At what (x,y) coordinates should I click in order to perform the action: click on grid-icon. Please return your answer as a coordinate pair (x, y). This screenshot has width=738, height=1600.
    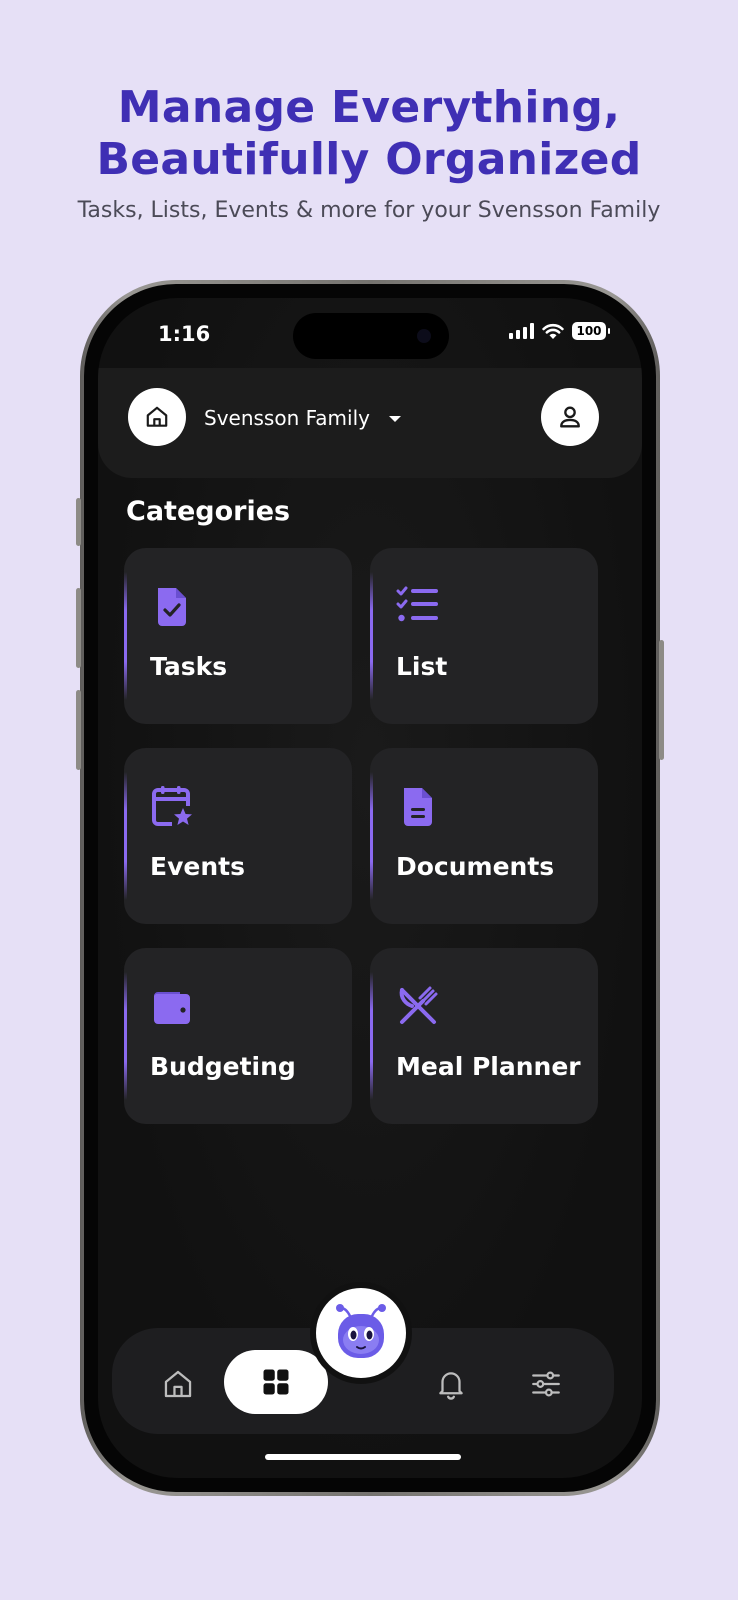
    Looking at the image, I should click on (276, 1382).